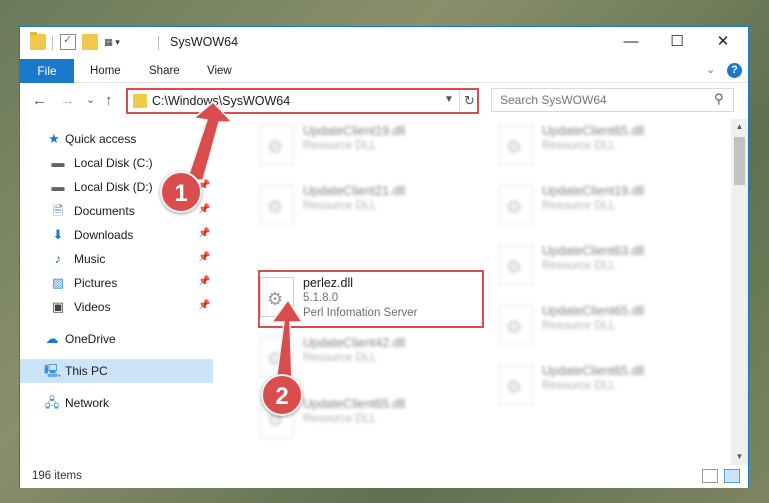 This screenshot has height=503, width=769. I want to click on document-icon: 🗎, so click(58, 210).